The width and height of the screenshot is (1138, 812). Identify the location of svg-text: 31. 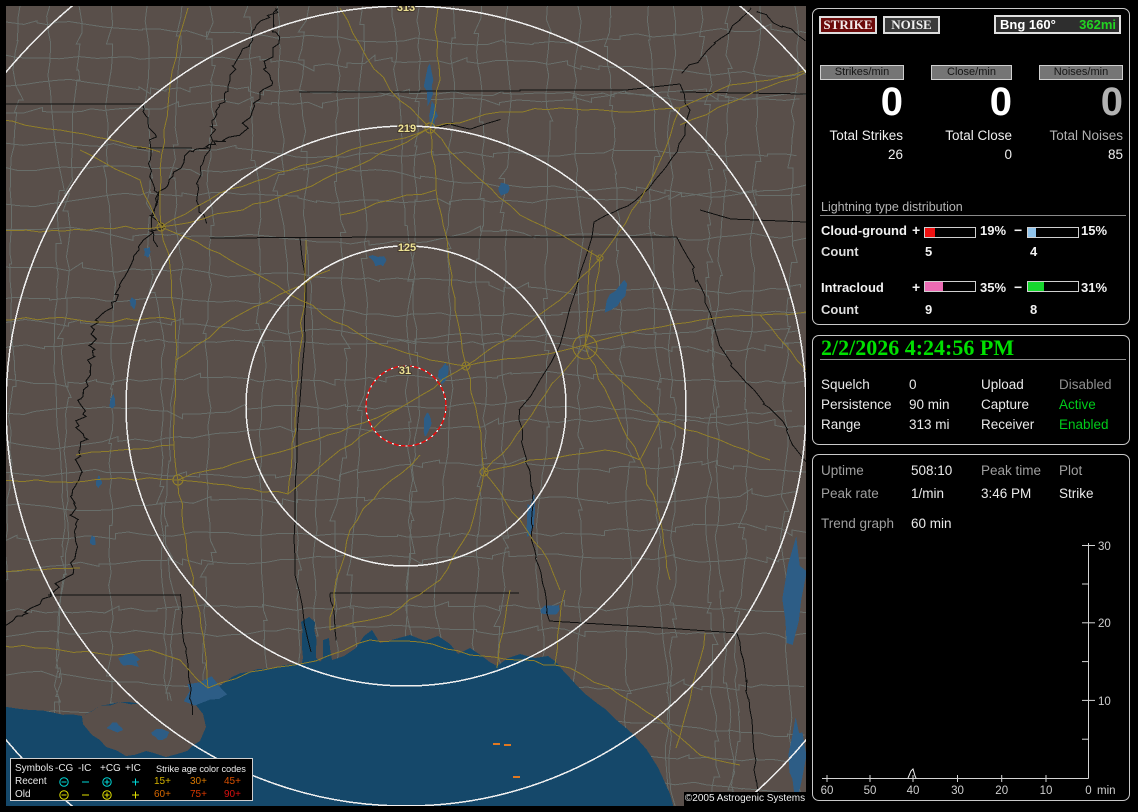
(405, 371).